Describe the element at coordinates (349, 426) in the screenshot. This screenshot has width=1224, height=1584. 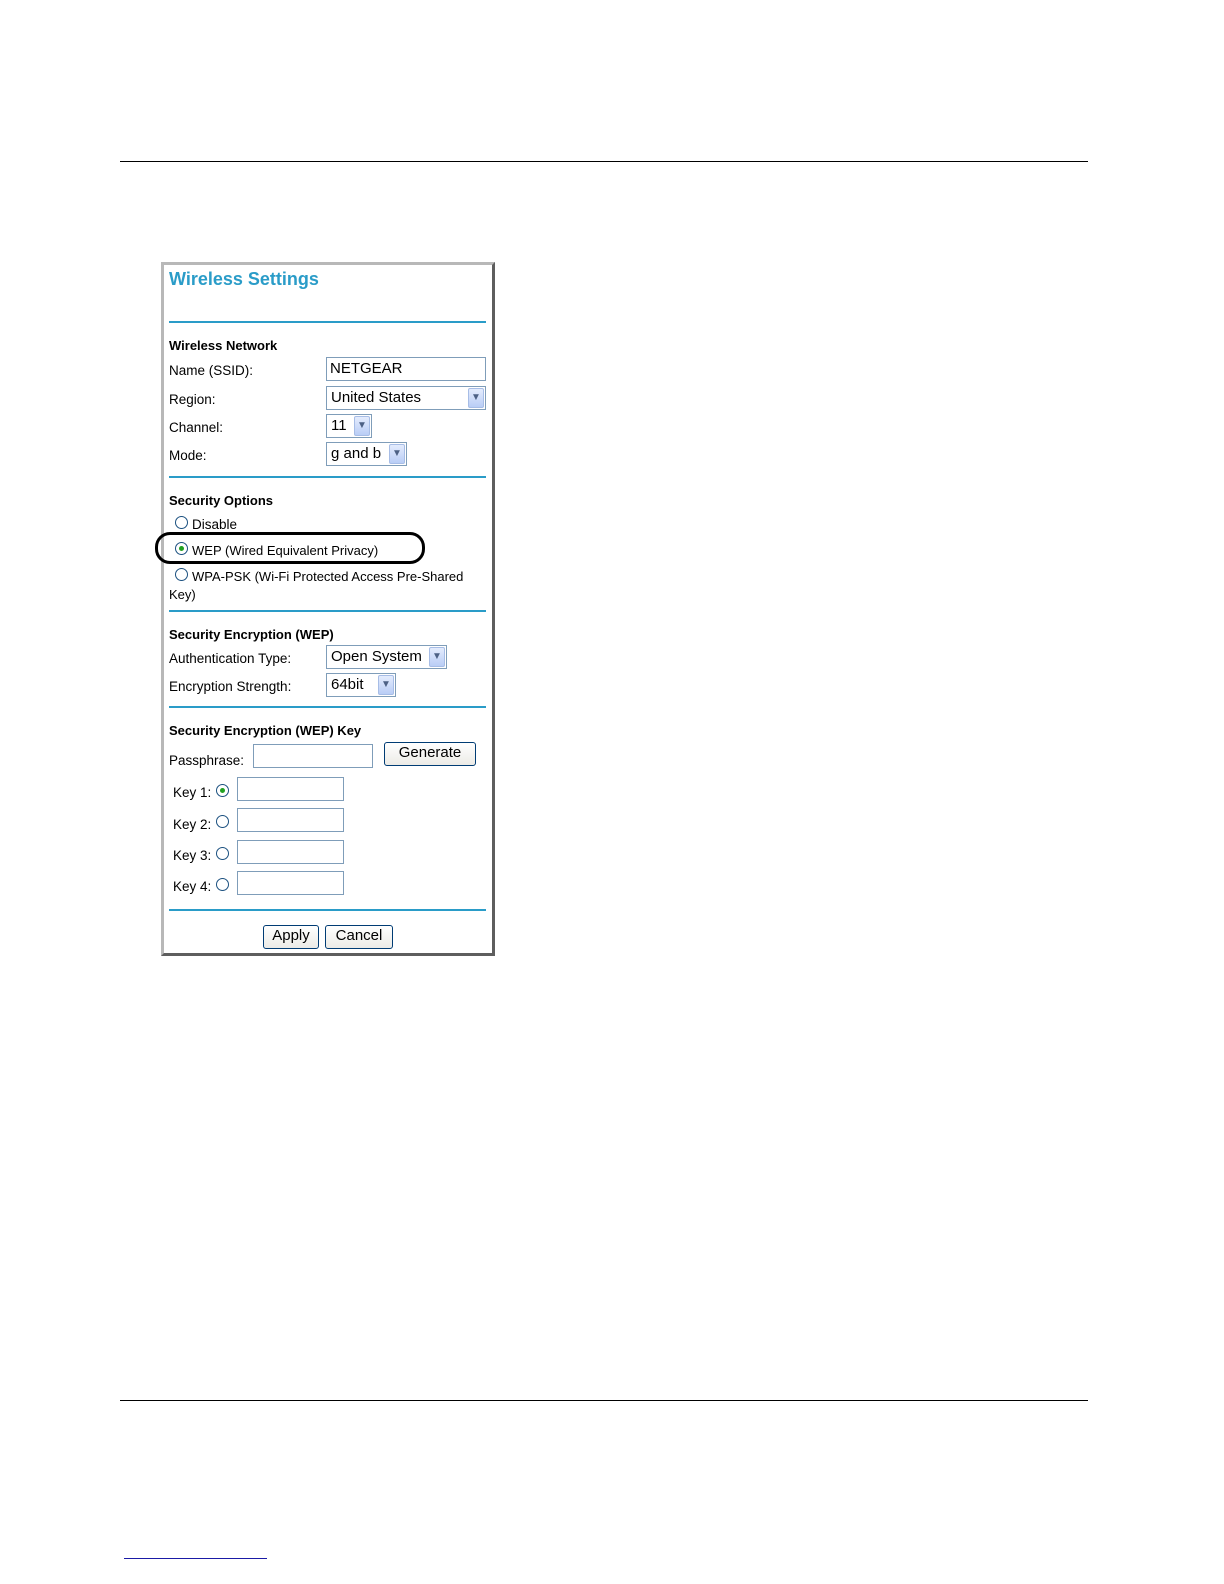
I see `channel-select: 11 ▼` at that location.